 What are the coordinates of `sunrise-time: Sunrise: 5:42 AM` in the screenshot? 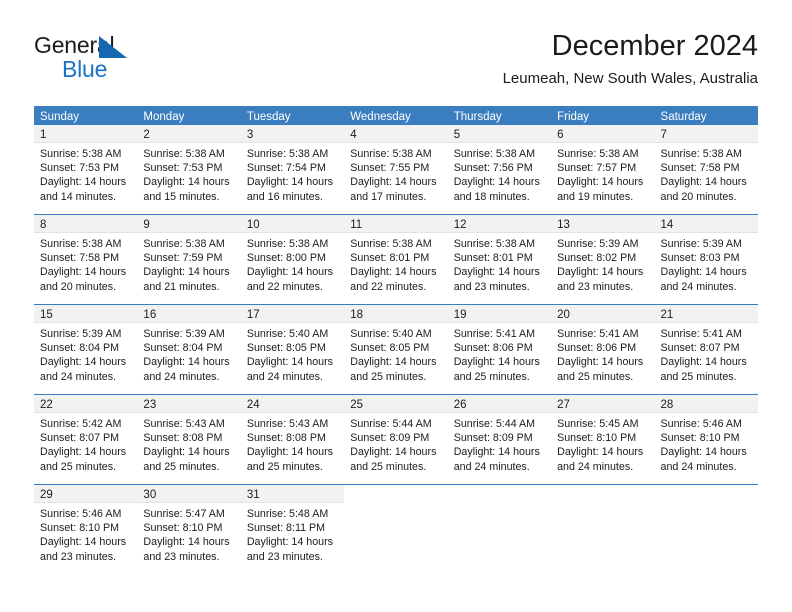 It's located at (81, 424).